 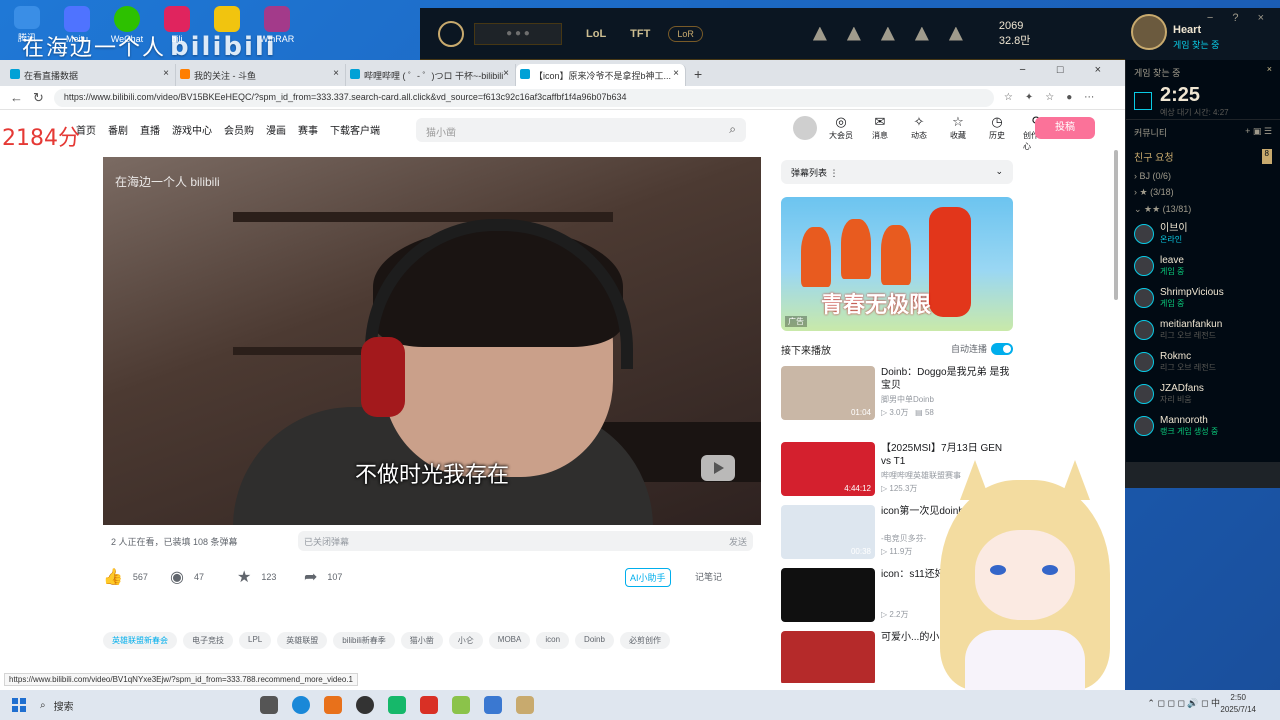 What do you see at coordinates (1049, 97) in the screenshot?
I see `favorites-icon: ☆` at bounding box center [1049, 97].